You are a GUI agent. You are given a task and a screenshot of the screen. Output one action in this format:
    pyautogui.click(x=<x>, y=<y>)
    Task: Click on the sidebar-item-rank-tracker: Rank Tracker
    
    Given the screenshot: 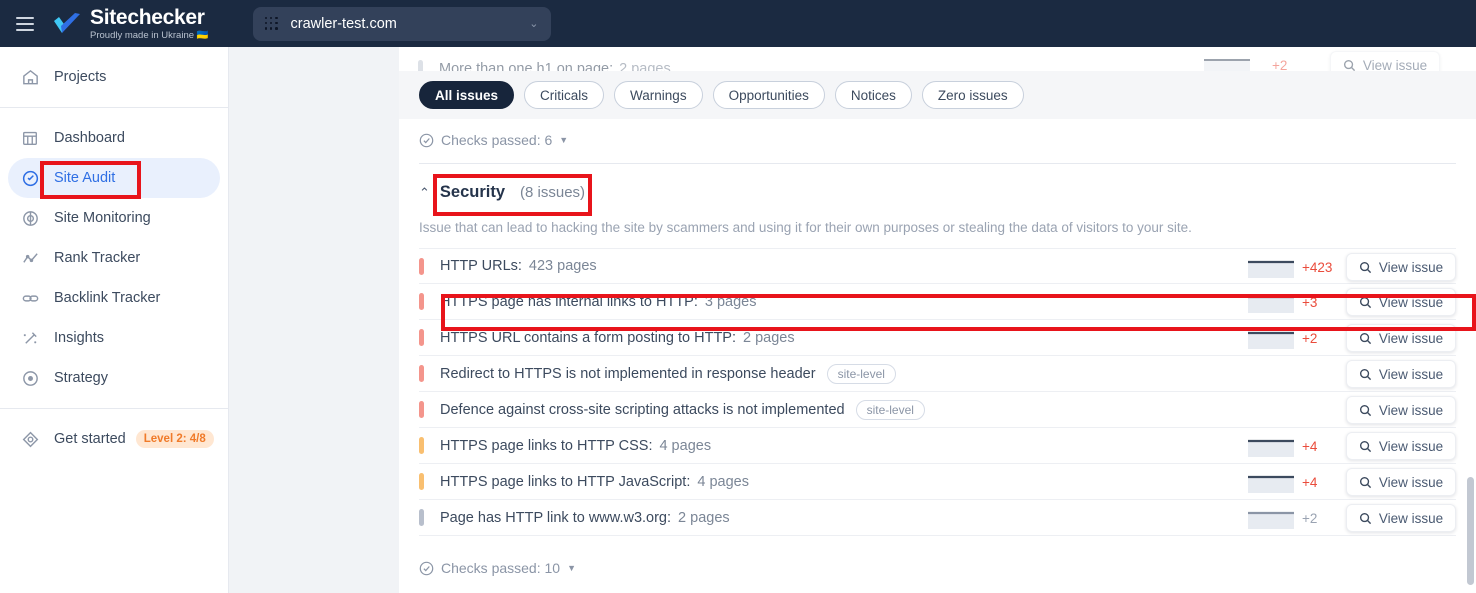 What is the action you would take?
    pyautogui.click(x=114, y=258)
    